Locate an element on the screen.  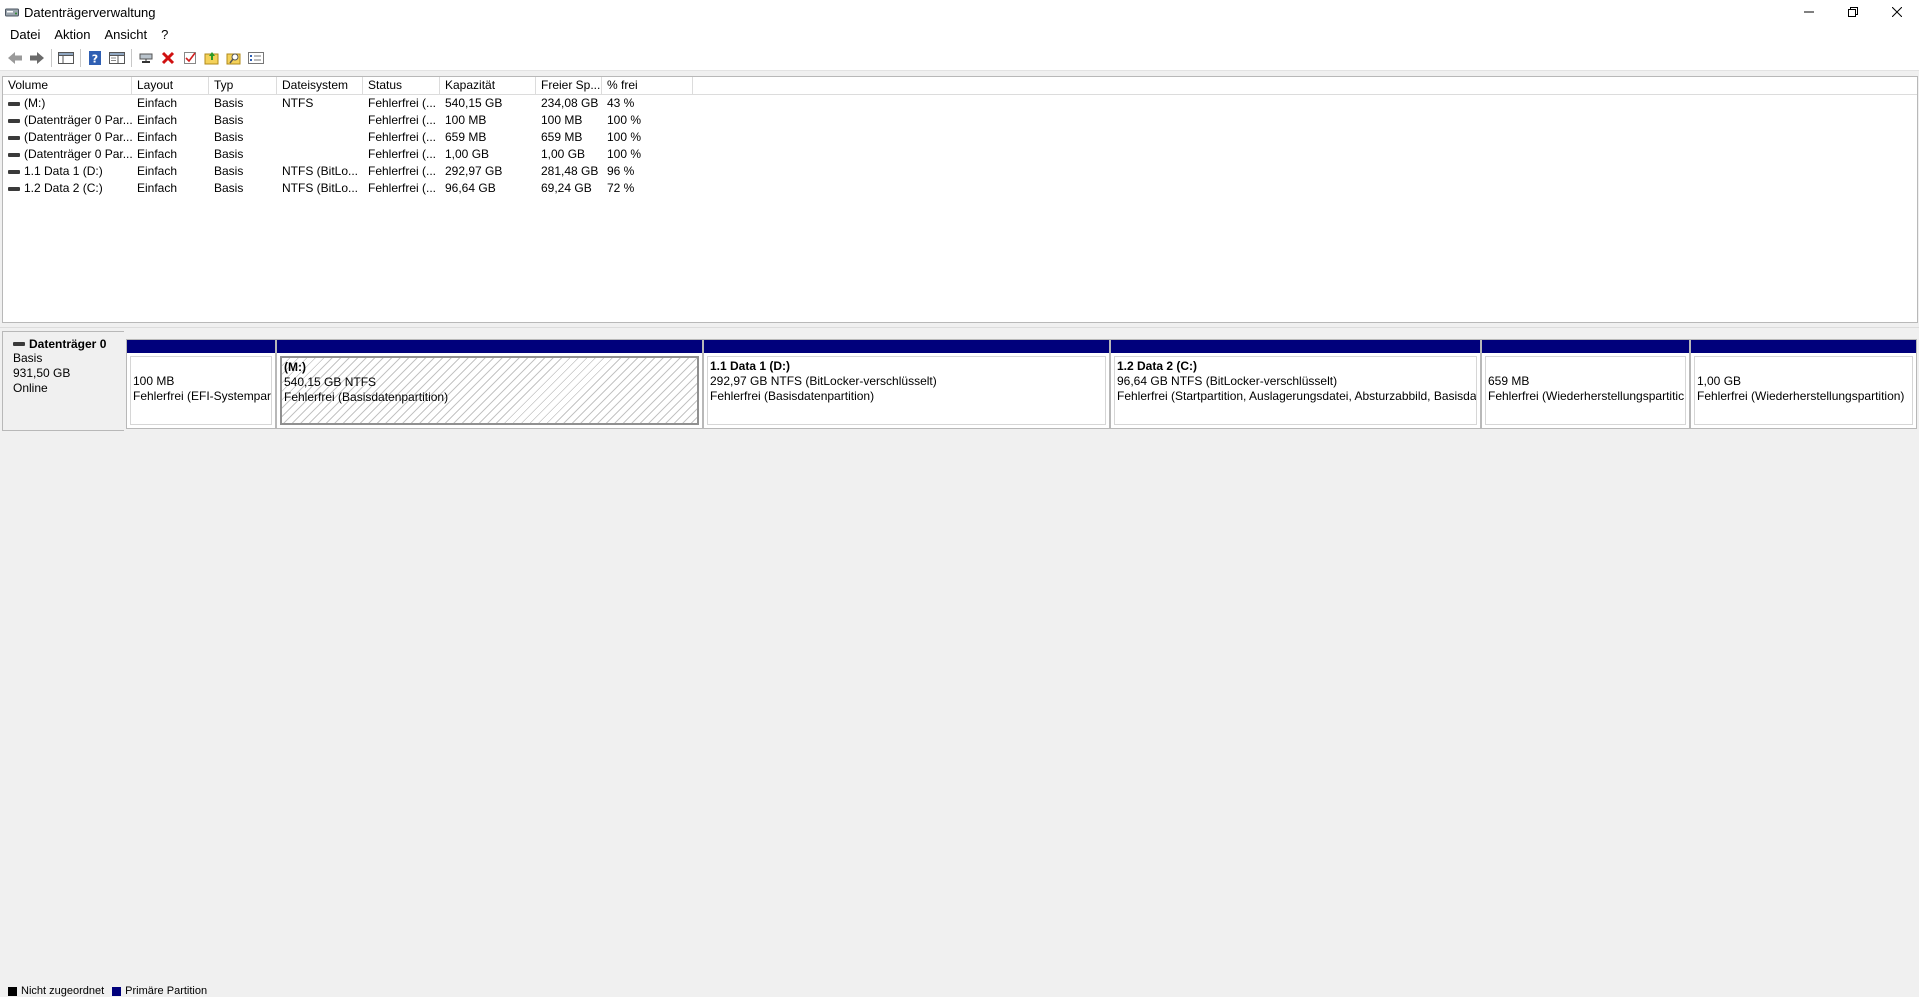
freier-speicher-cell: 100 MB is located at coordinates (562, 120).